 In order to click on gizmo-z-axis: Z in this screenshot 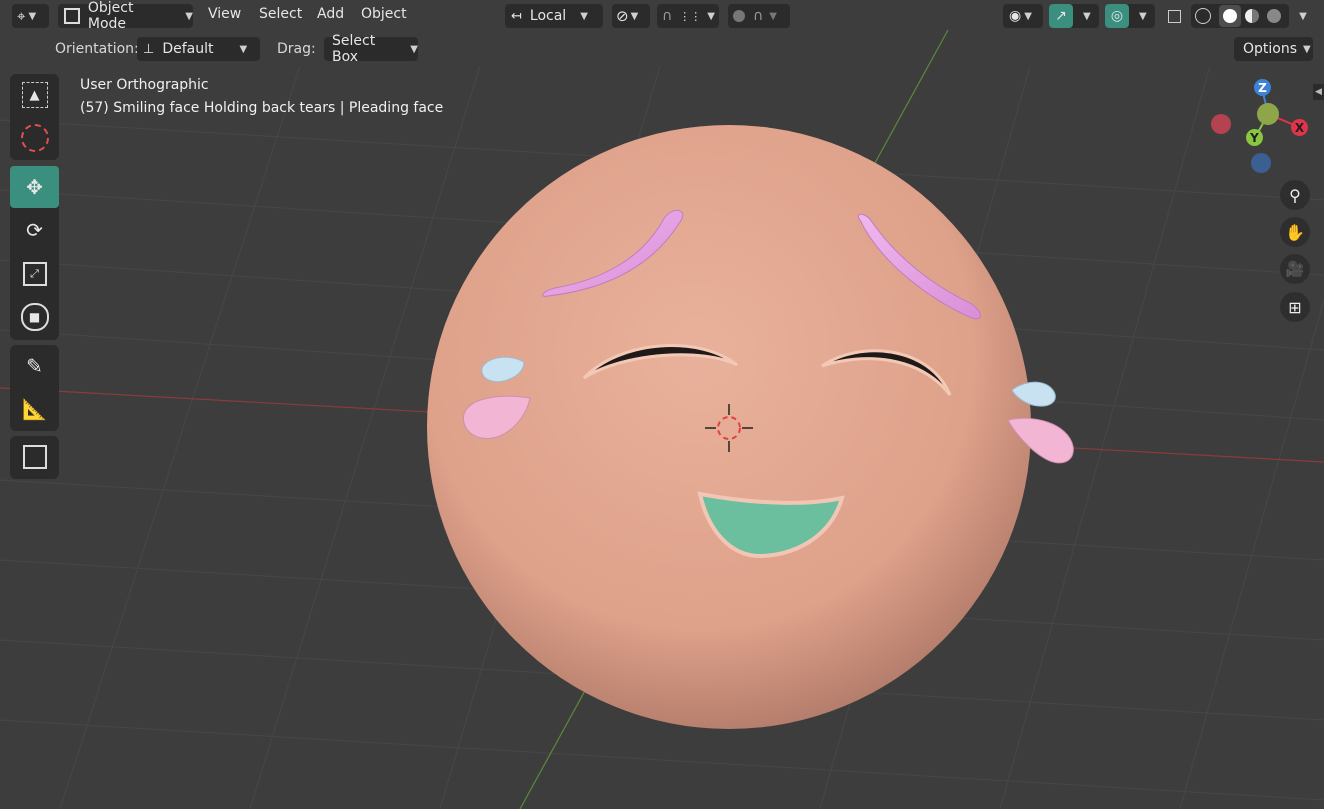, I will do `click(1262, 87)`.